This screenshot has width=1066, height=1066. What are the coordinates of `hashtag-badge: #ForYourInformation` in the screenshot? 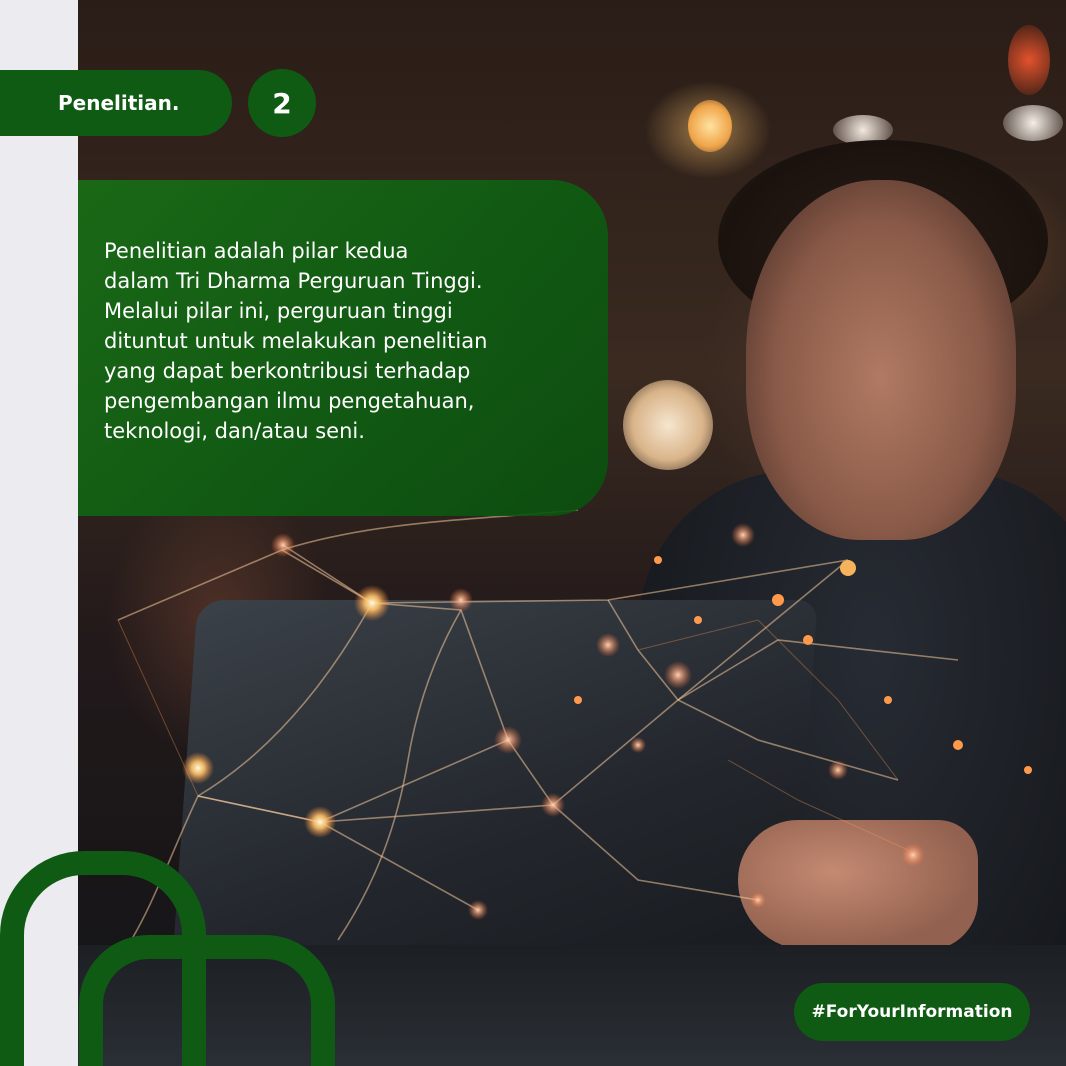 It's located at (912, 1012).